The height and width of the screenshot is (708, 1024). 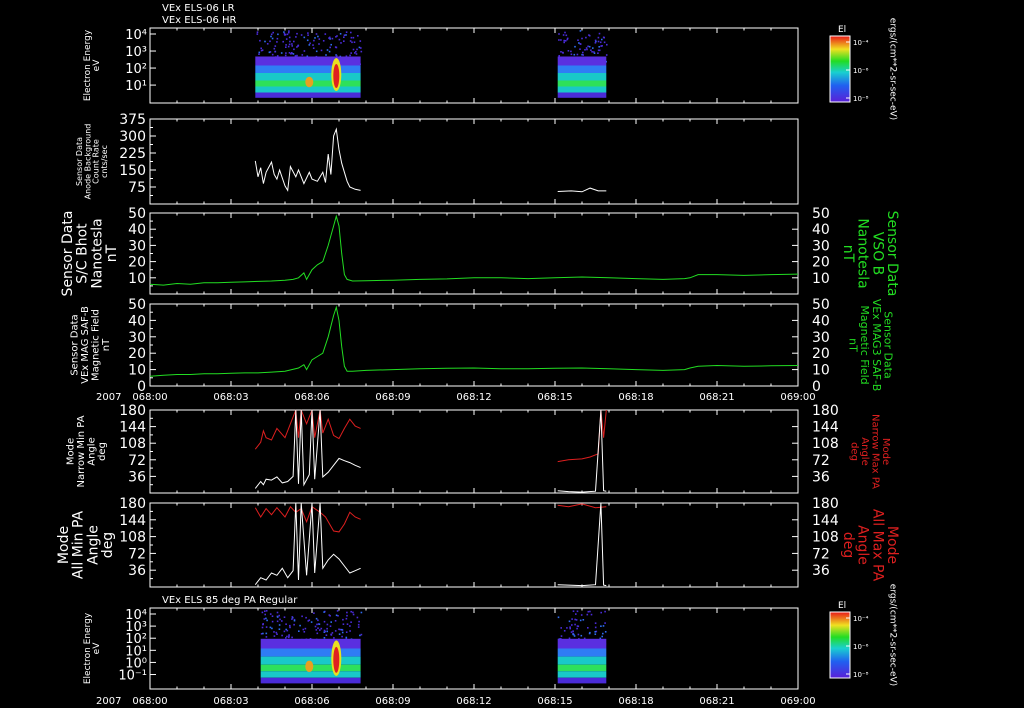 What do you see at coordinates (136, 52) in the screenshot?
I see `els_spectrogram-ytick-label: 10³` at bounding box center [136, 52].